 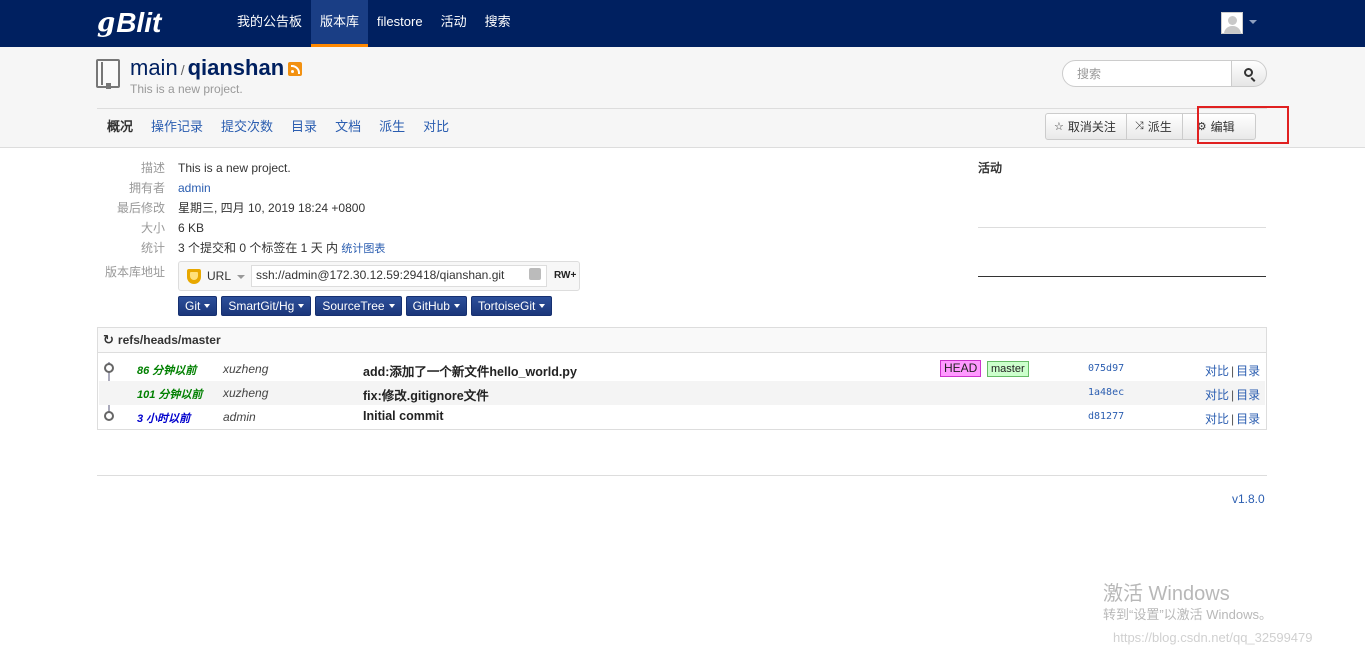 What do you see at coordinates (1253, 22) in the screenshot?
I see `user-menu-caret-icon` at bounding box center [1253, 22].